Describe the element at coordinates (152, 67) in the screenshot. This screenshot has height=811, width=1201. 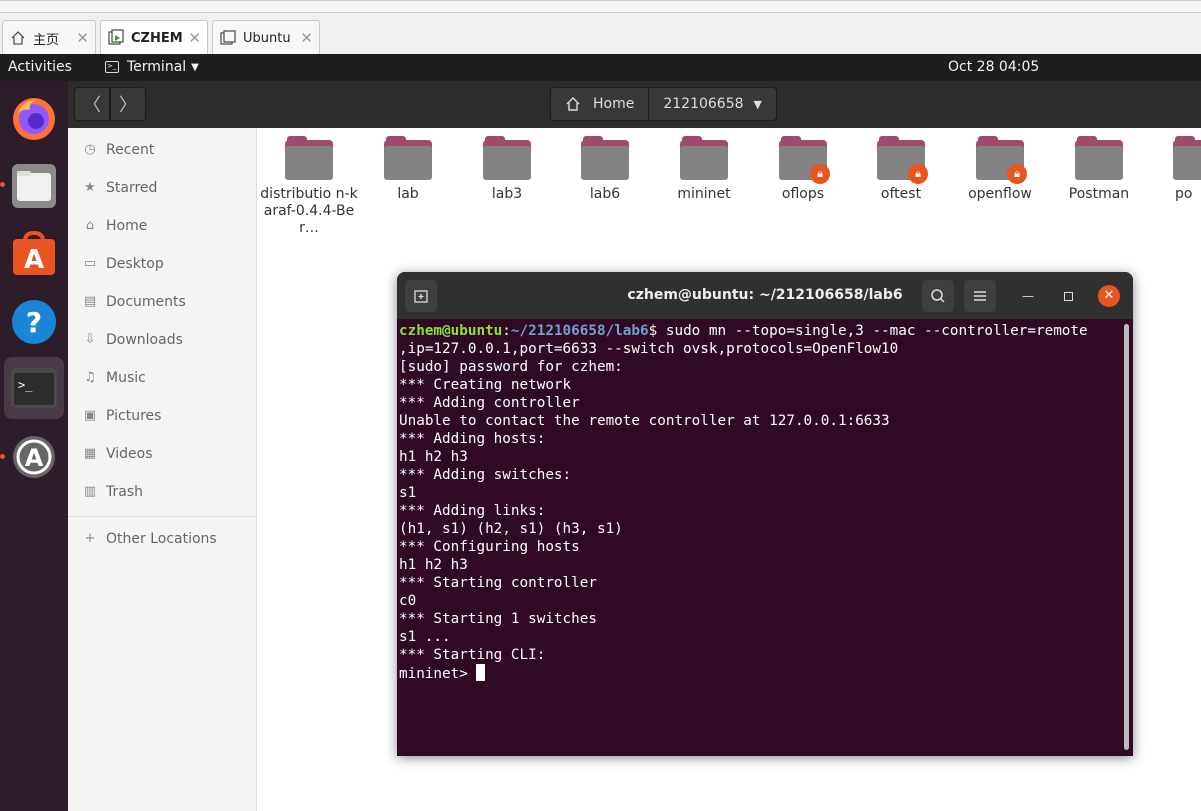
I see `app-menu: >_ Terminal ▼` at that location.